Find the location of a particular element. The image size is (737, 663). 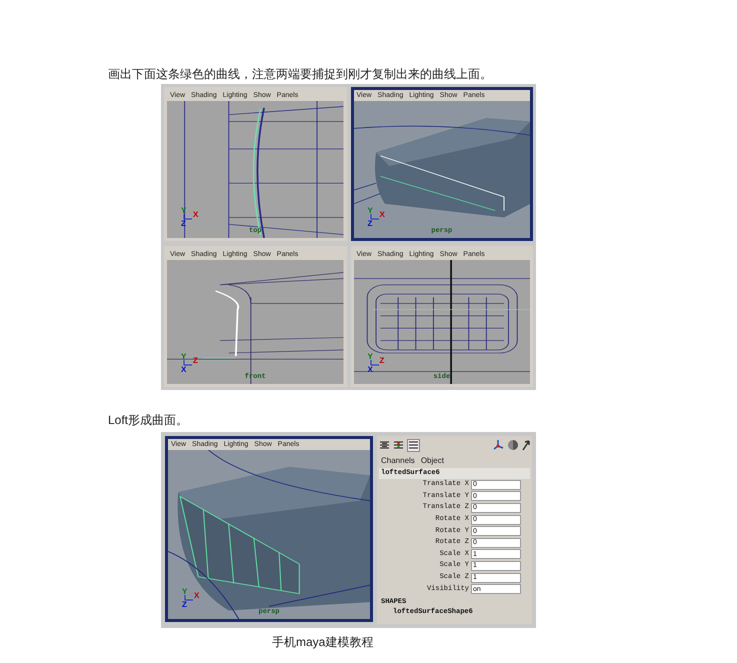

arrow-icon is located at coordinates (526, 445).